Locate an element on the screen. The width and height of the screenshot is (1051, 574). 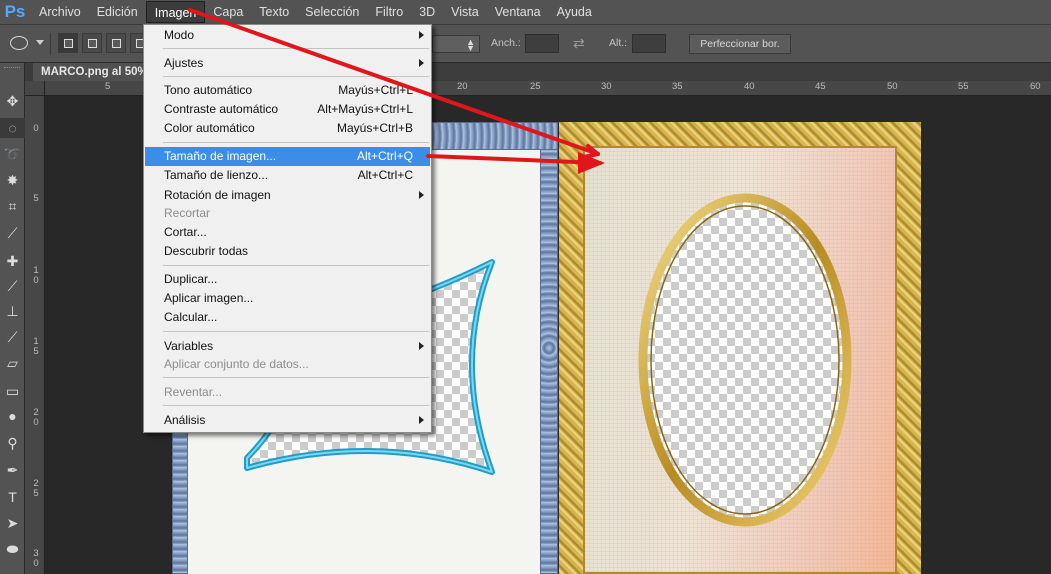
menu-item-modo: Modo is located at coordinates (287, 35).